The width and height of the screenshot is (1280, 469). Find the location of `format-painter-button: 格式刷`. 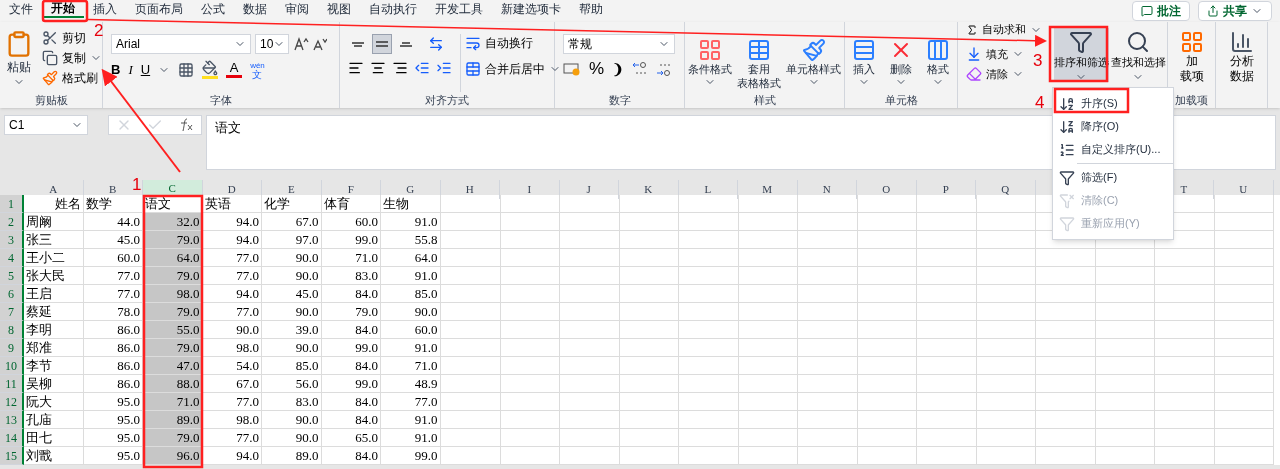

format-painter-button: 格式刷 is located at coordinates (72, 78).